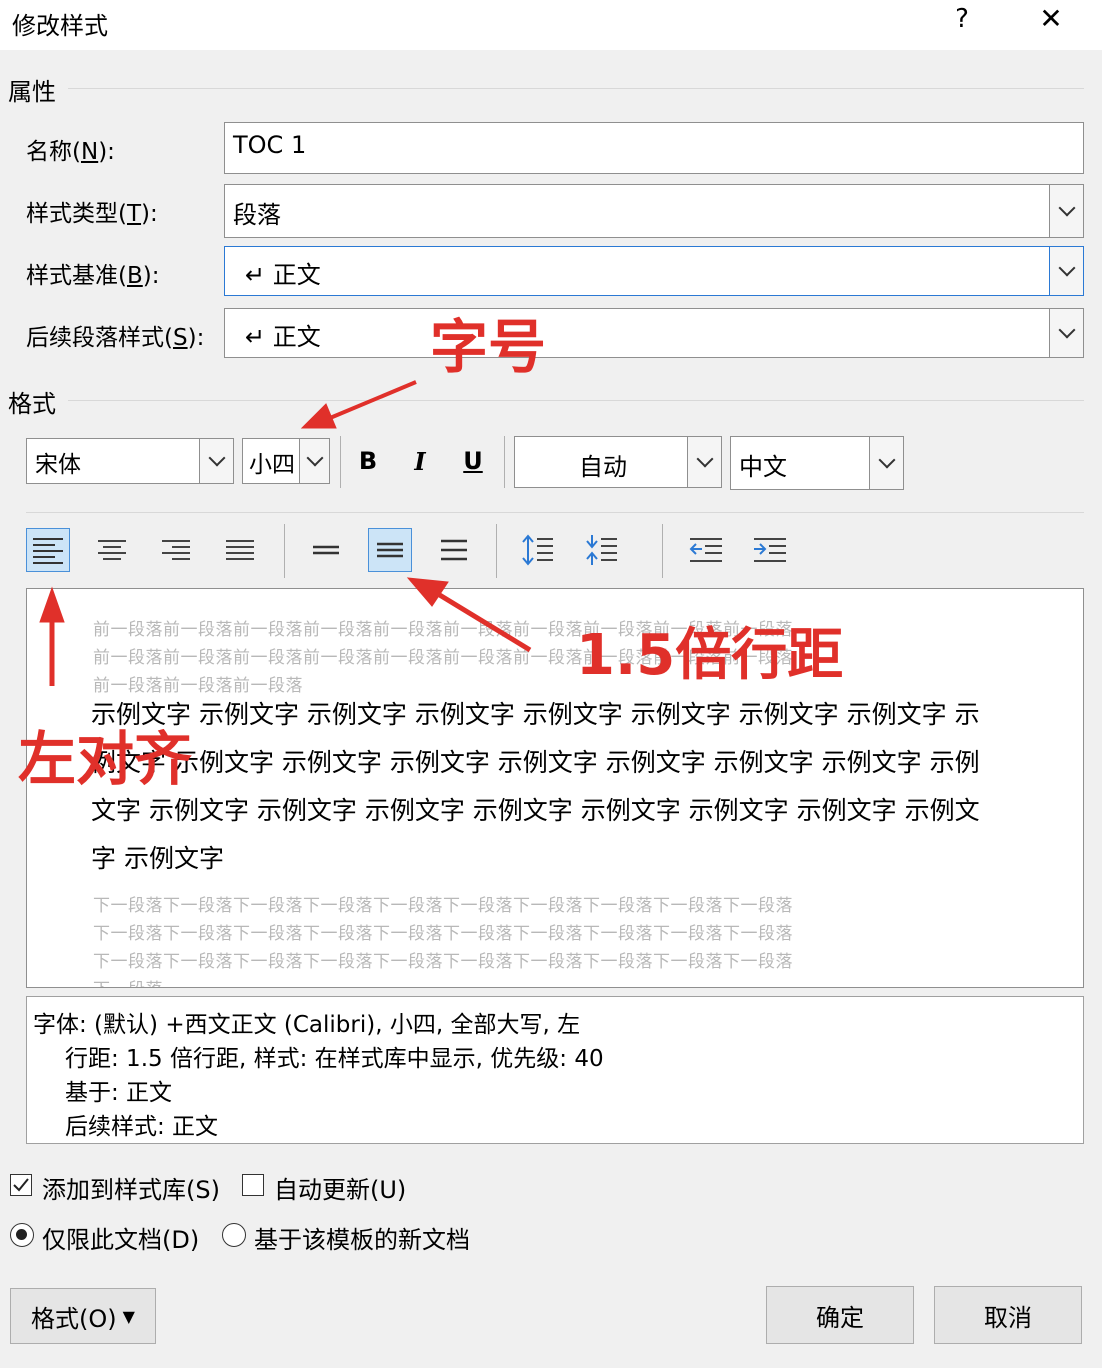 This screenshot has height=1368, width=1102. What do you see at coordinates (285, 533) in the screenshot?
I see `annotation-arrows` at bounding box center [285, 533].